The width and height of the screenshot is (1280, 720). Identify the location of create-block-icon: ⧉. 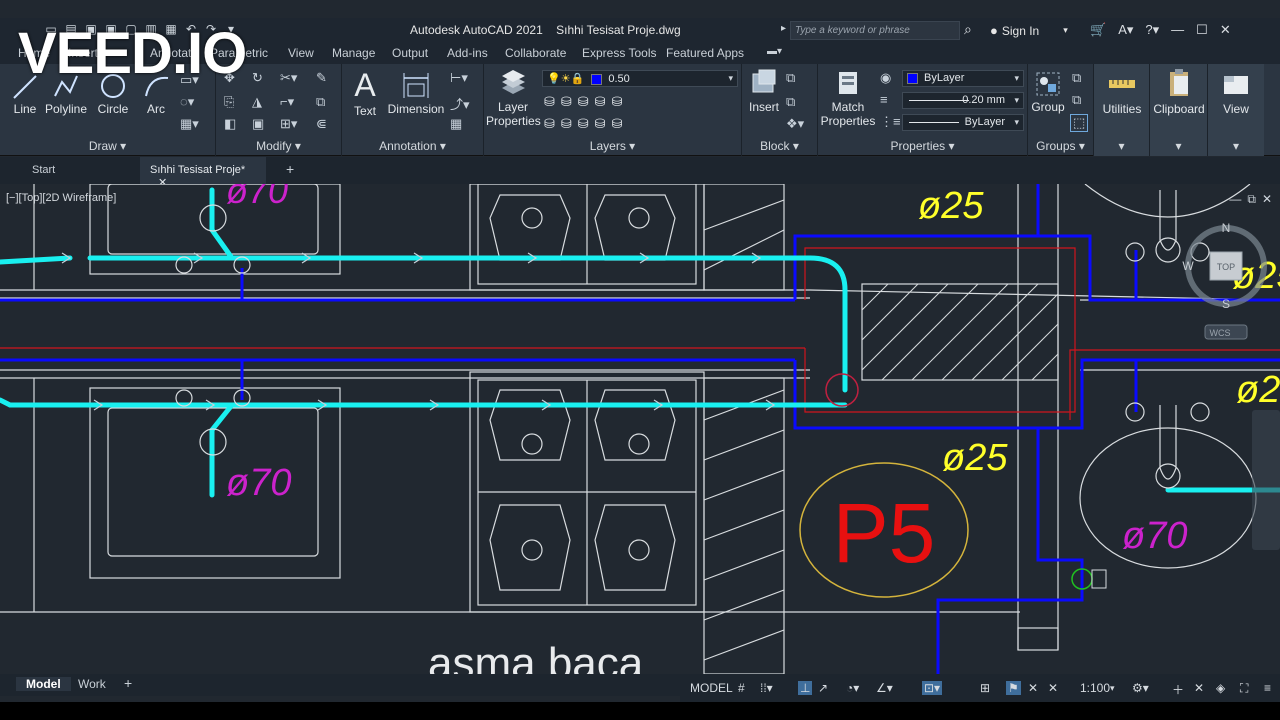
(790, 78).